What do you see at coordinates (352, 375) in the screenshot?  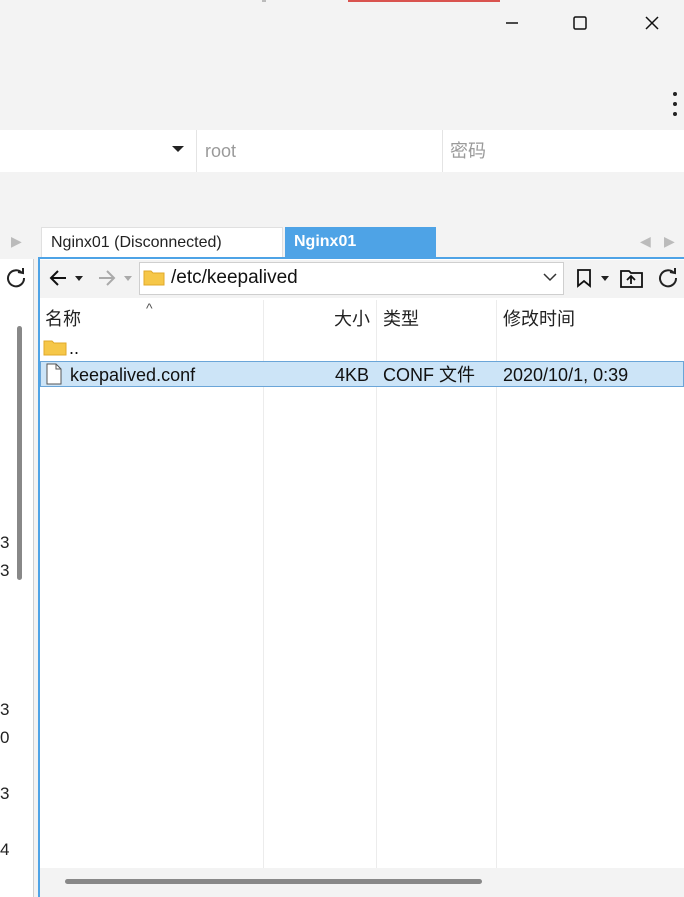 I see `file-size: 4KB` at bounding box center [352, 375].